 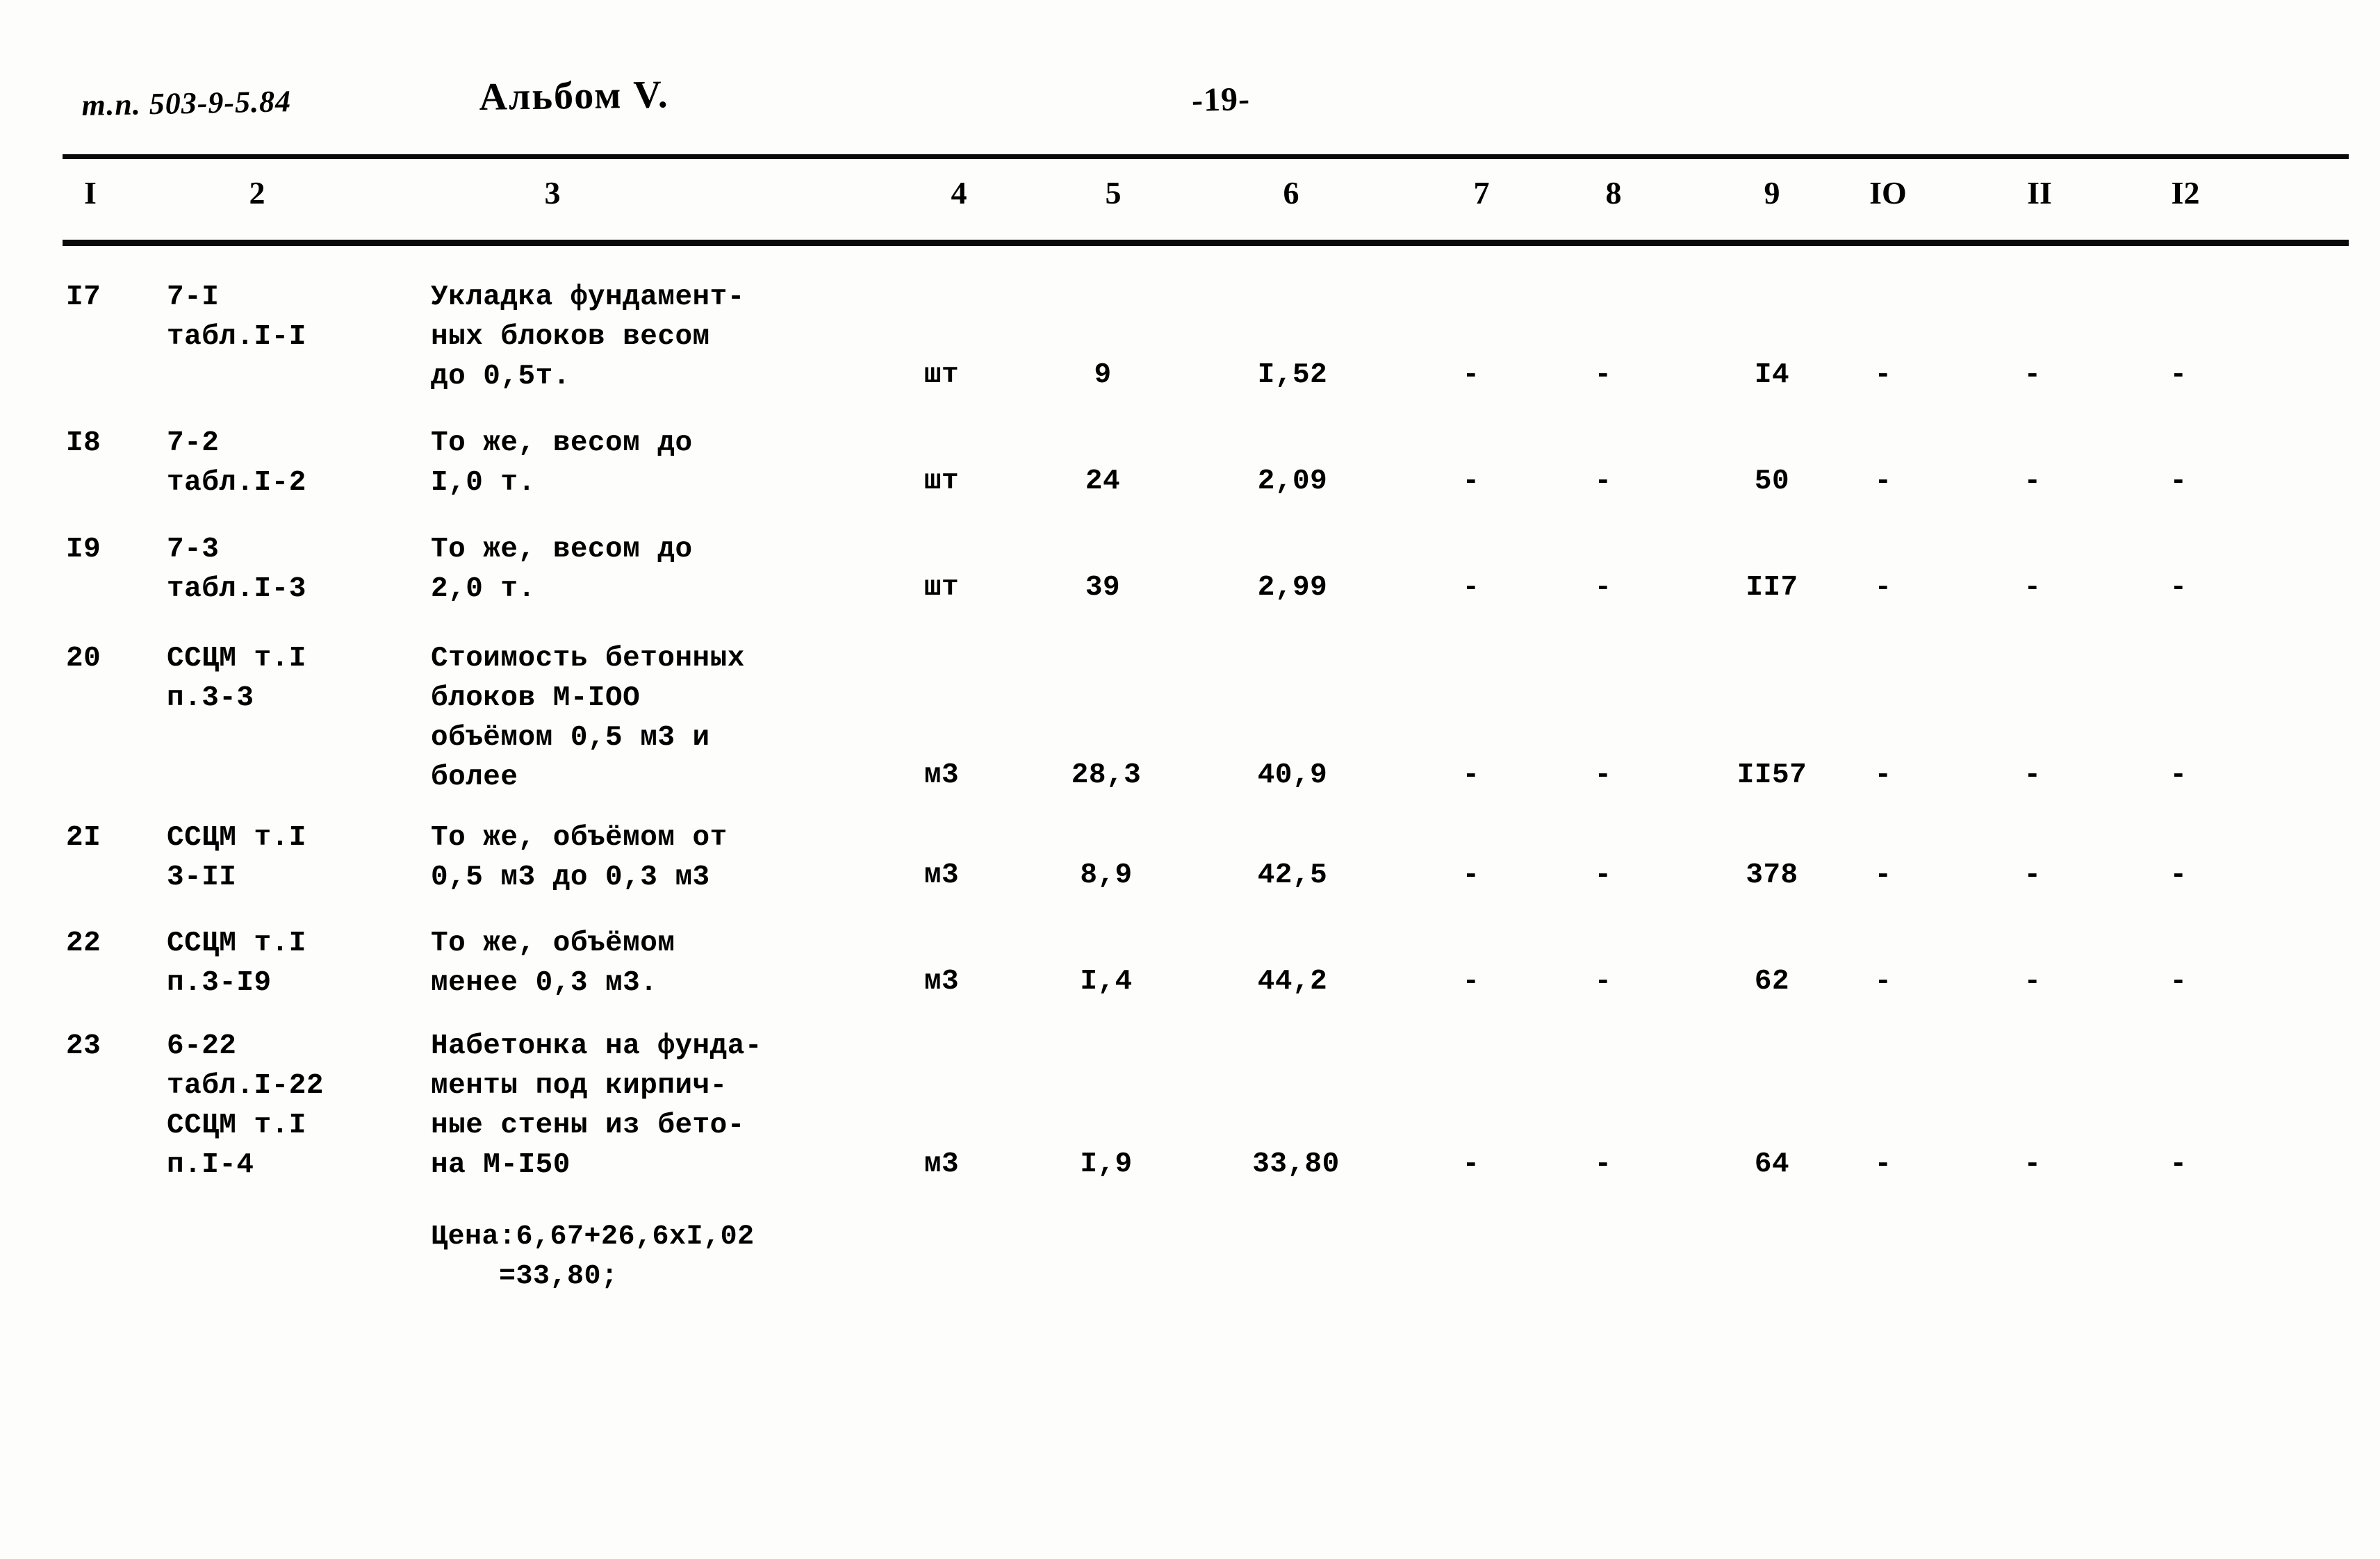 I want to click on column-header-4: 4, so click(x=959, y=193).